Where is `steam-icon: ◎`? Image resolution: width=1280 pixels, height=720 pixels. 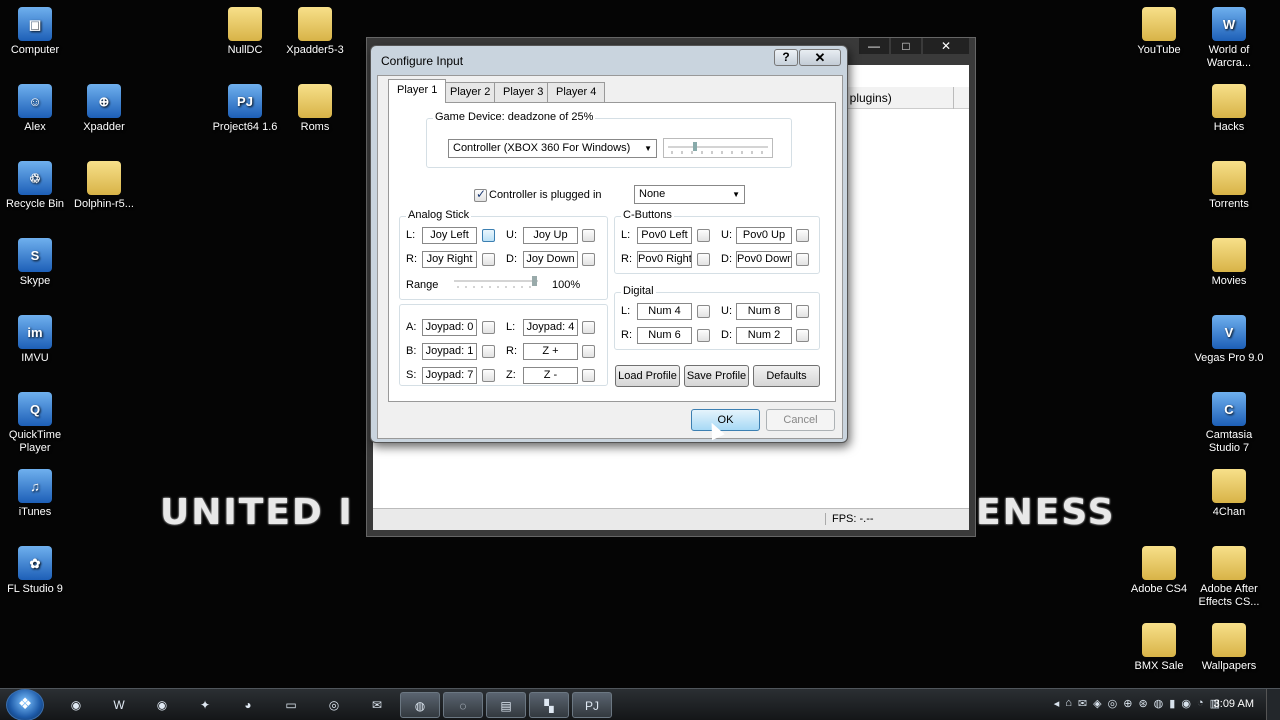 steam-icon: ◎ is located at coordinates (334, 705).